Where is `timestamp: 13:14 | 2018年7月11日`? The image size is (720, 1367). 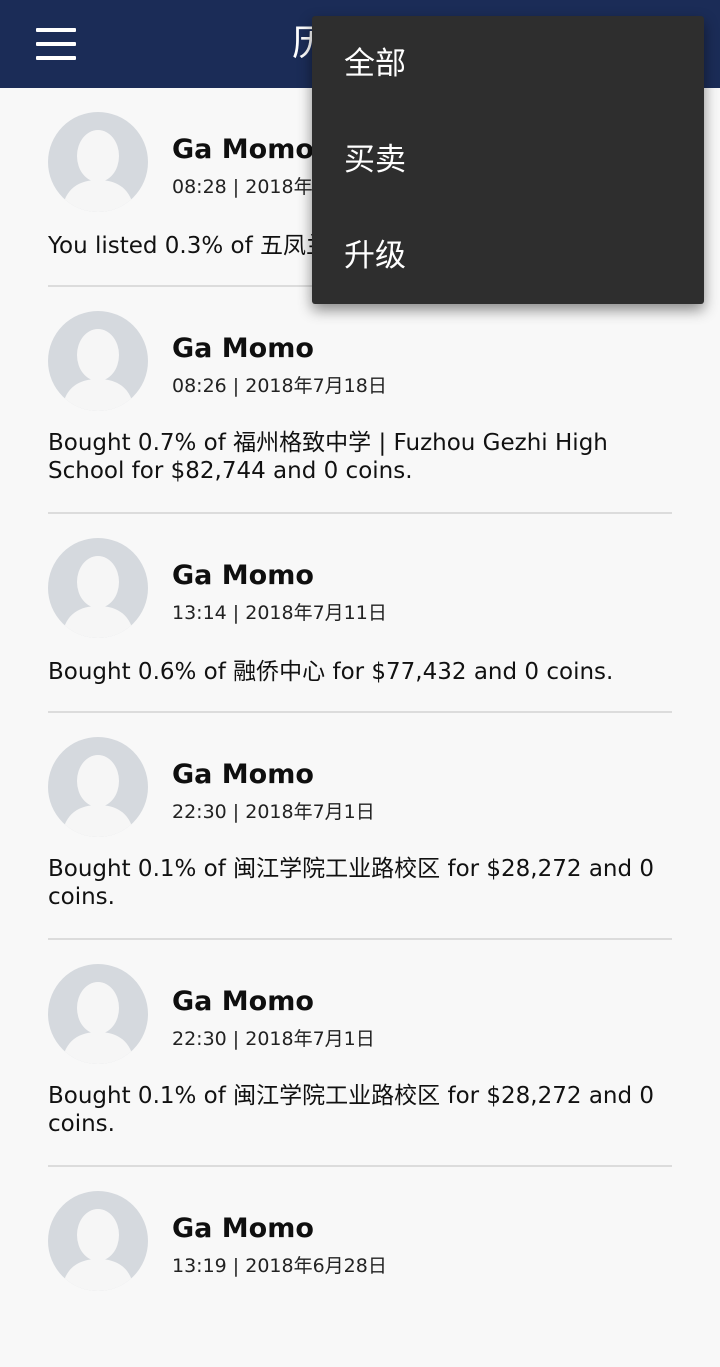
timestamp: 13:14 | 2018年7月11日 is located at coordinates (279, 613).